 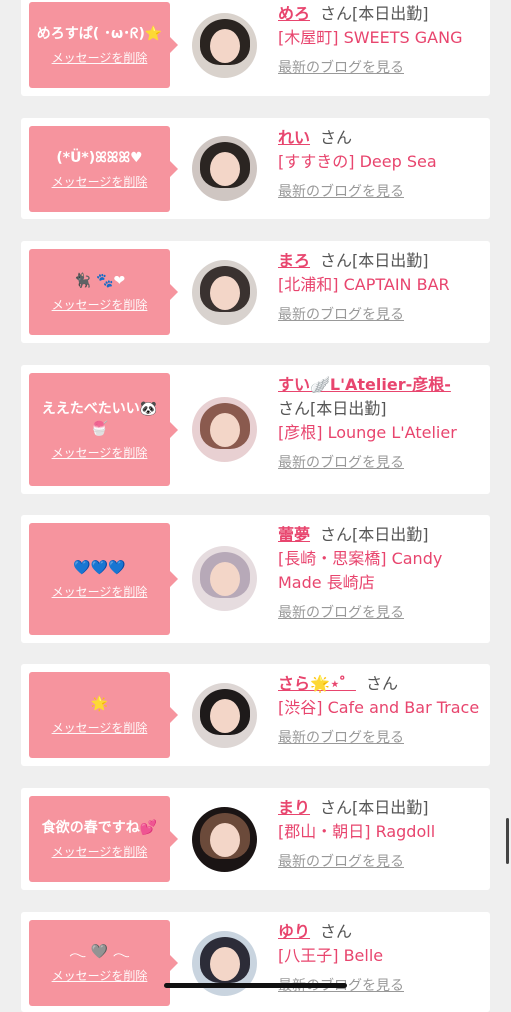 I want to click on message-bubble: めろすぱ( ･ω･ᖇ)⭐ メッセージを削除, so click(x=103, y=45).